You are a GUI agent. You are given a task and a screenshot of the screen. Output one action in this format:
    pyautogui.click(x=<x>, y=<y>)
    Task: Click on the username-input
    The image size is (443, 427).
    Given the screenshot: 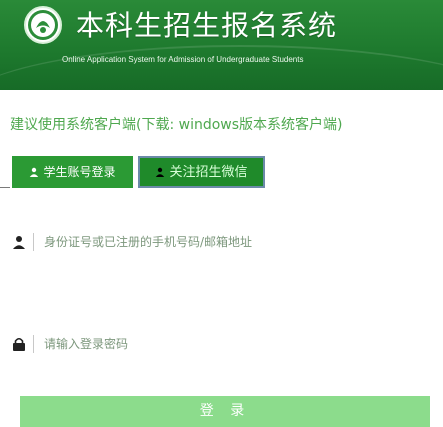 What is the action you would take?
    pyautogui.click(x=239, y=242)
    